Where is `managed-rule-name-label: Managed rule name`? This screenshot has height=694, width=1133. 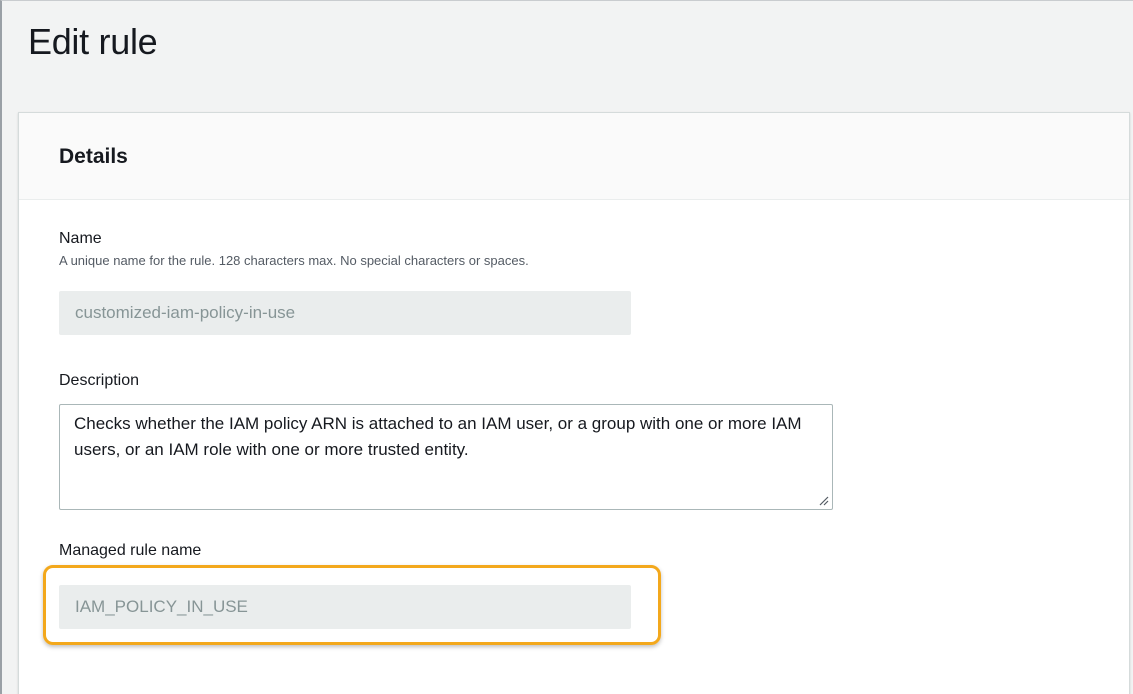 managed-rule-name-label: Managed rule name is located at coordinates (130, 550).